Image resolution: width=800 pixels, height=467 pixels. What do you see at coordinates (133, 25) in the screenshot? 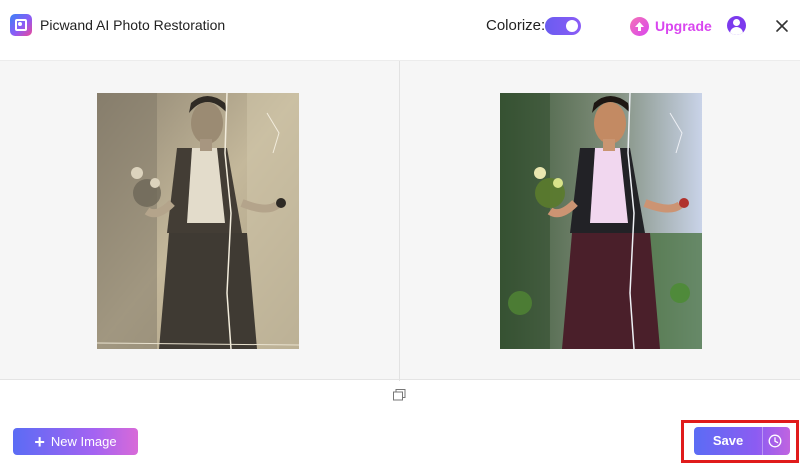
I see `app-title: Picwand AI Photo Restoration` at bounding box center [133, 25].